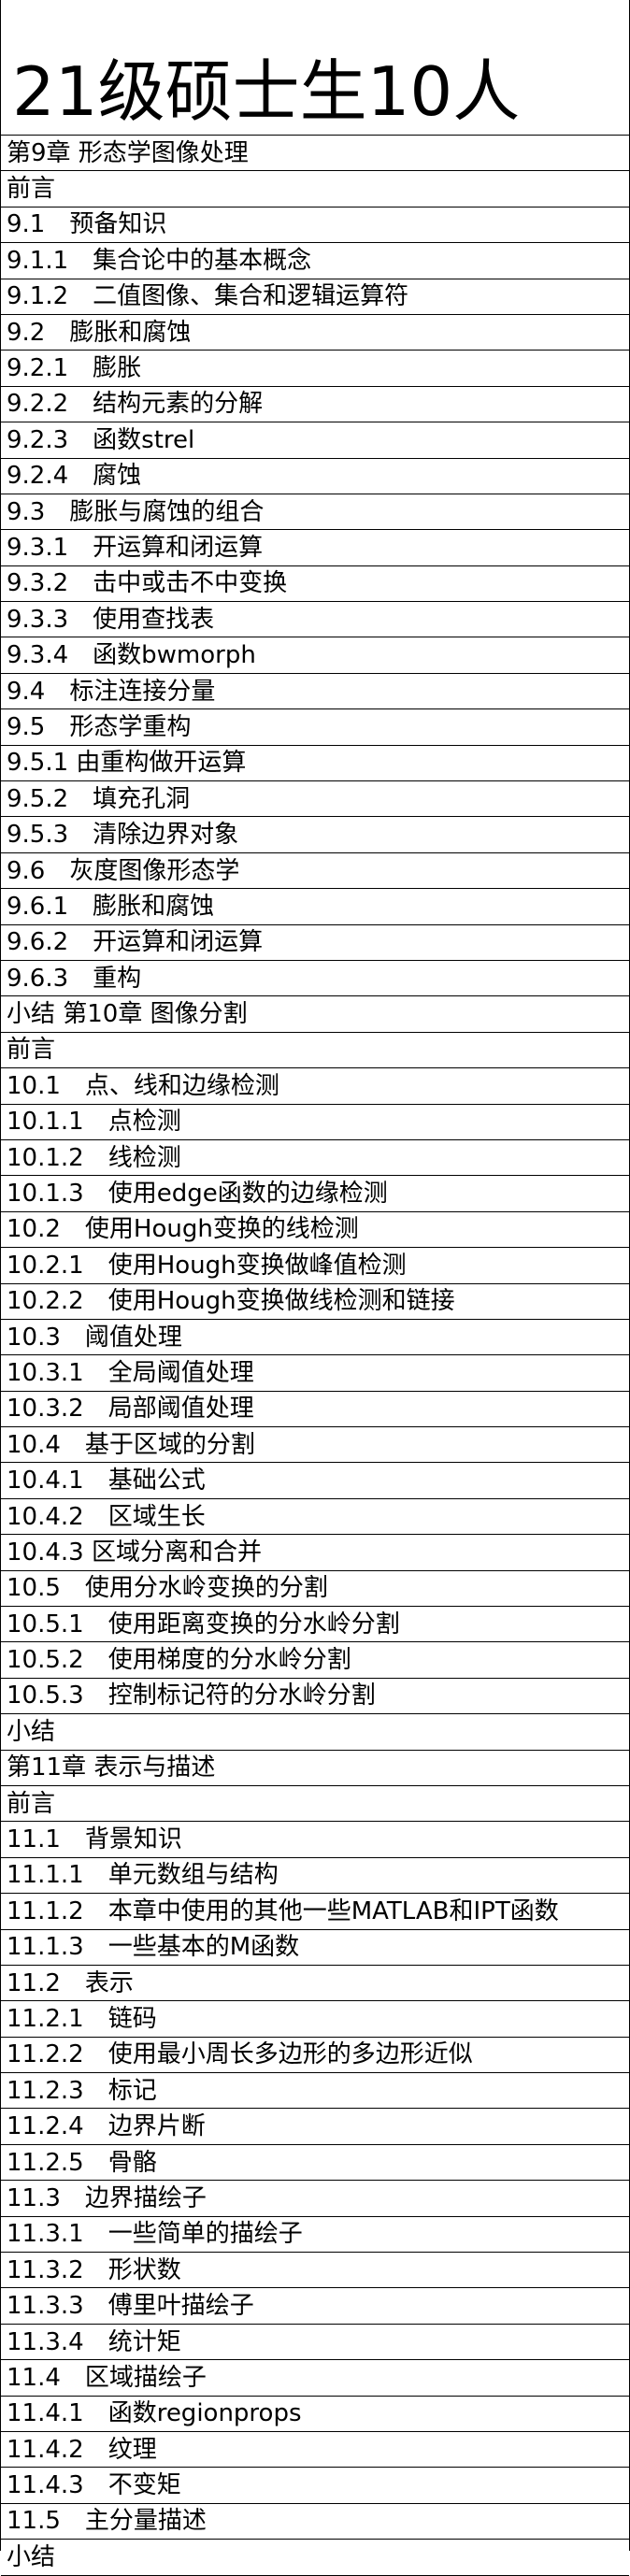  I want to click on table-row: 9.6.3 重构, so click(315, 979).